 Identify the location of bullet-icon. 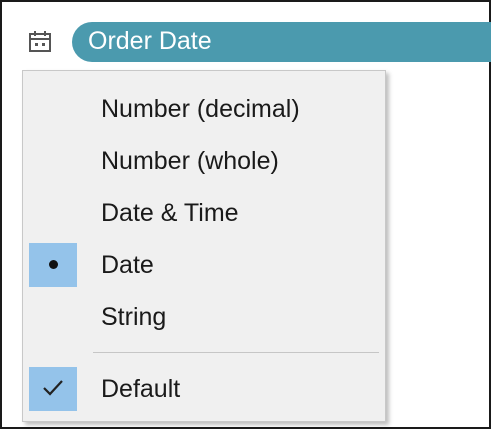
(53, 264).